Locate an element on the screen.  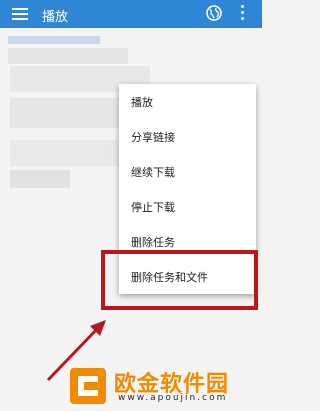
annotation-arrow-icon is located at coordinates (76, 351).